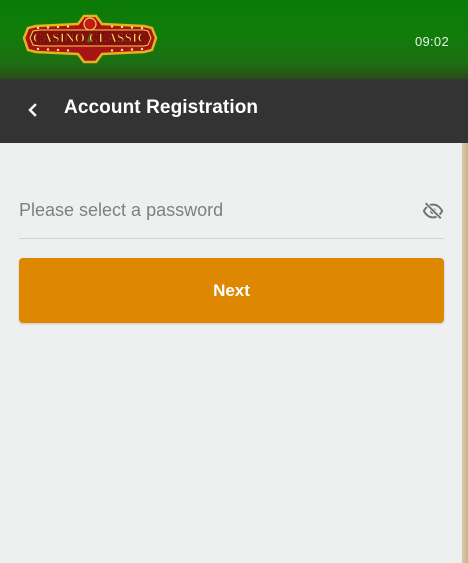  Describe the element at coordinates (433, 211) in the screenshot. I see `eye-off-icon` at that location.